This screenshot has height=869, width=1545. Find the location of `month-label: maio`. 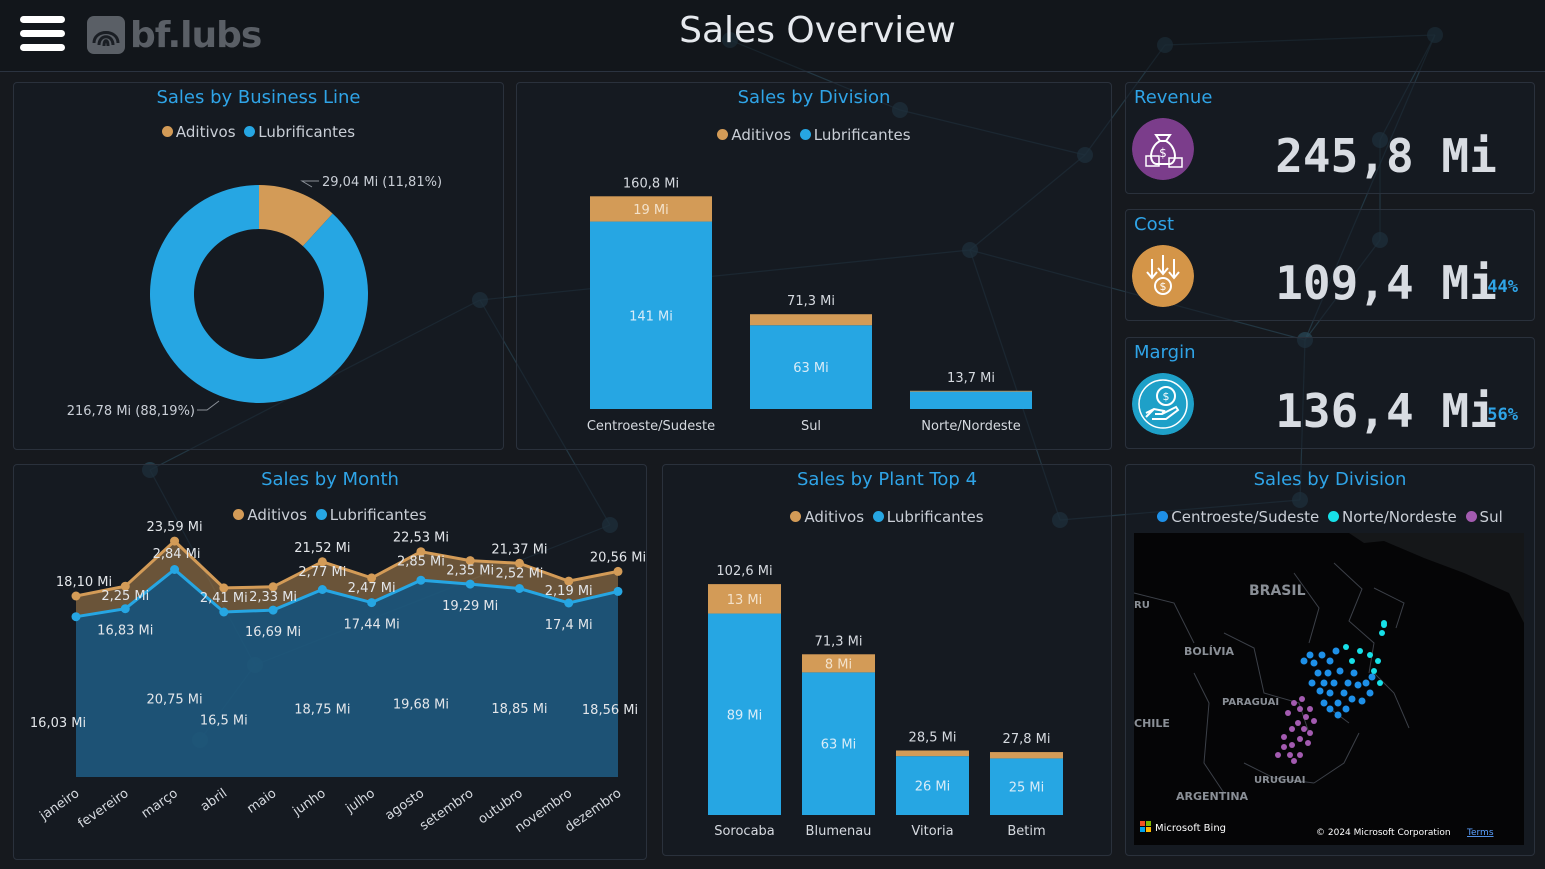

month-label: maio is located at coordinates (261, 801).